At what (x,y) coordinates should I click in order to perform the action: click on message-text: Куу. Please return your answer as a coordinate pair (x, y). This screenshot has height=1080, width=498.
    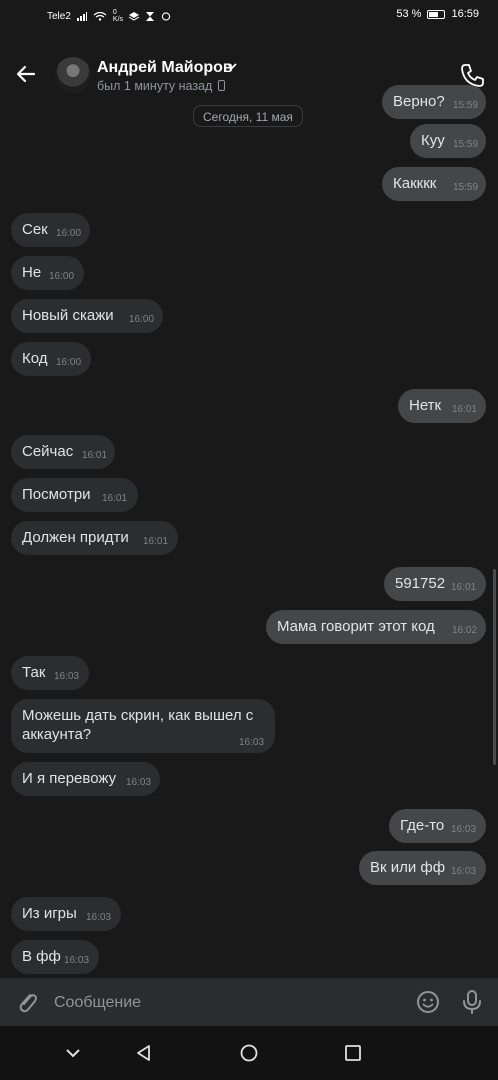
    Looking at the image, I should click on (433, 140).